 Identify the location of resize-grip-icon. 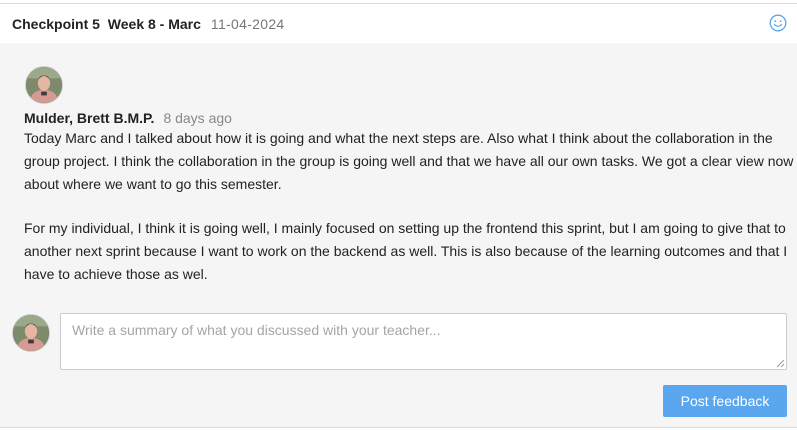
(780, 363).